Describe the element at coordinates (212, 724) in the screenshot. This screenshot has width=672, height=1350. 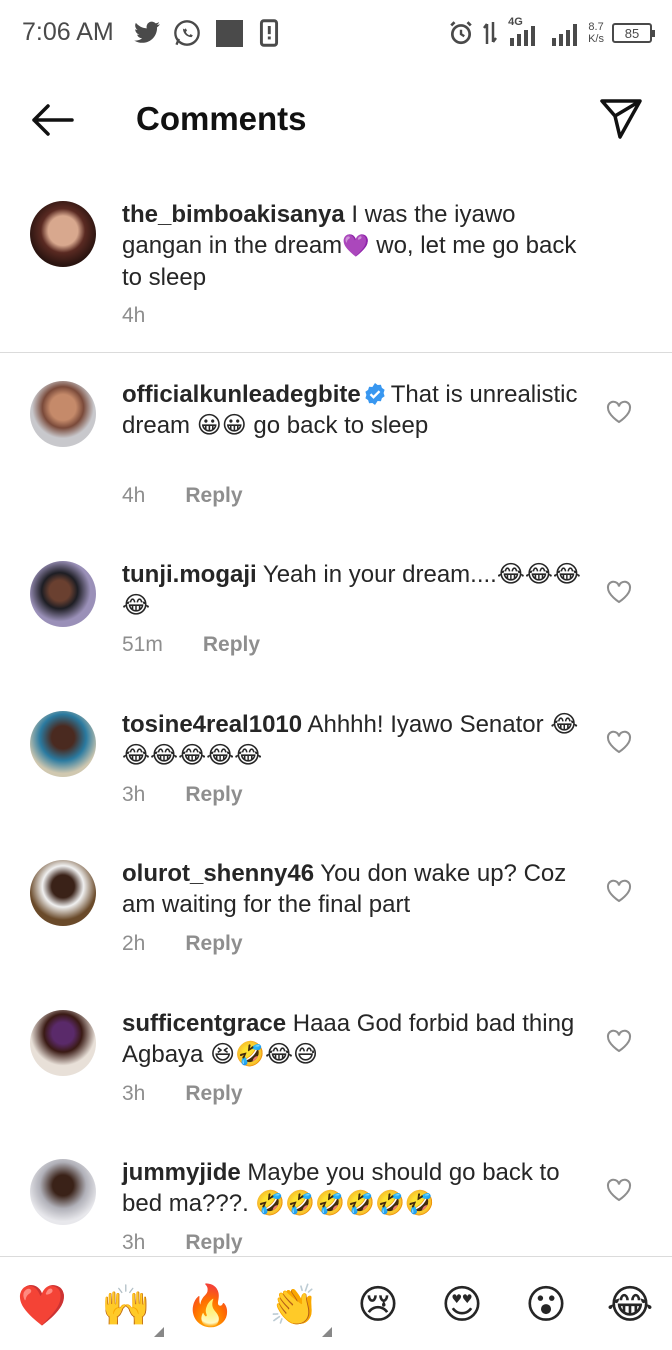
I see `comment-username: tosine4real1010` at that location.